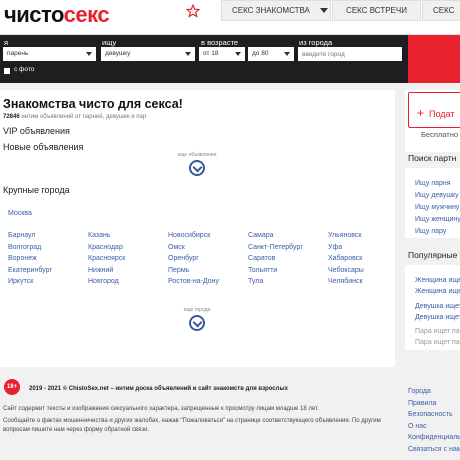 This screenshot has height=460, width=460. I want to click on seeking-select: девушку, so click(148, 54).